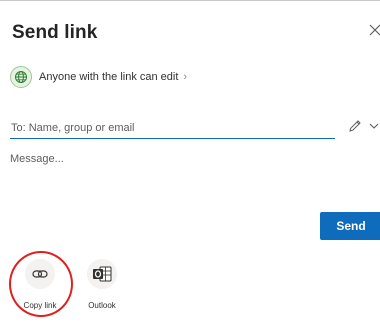 This screenshot has width=380, height=325. I want to click on pencil-icon, so click(355, 126).